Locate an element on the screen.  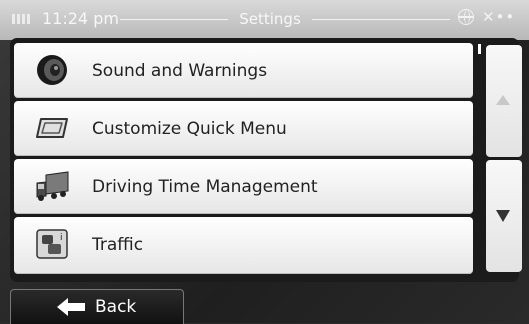
menu-item-driving-time-management: Driving Time Management is located at coordinates (243, 186).